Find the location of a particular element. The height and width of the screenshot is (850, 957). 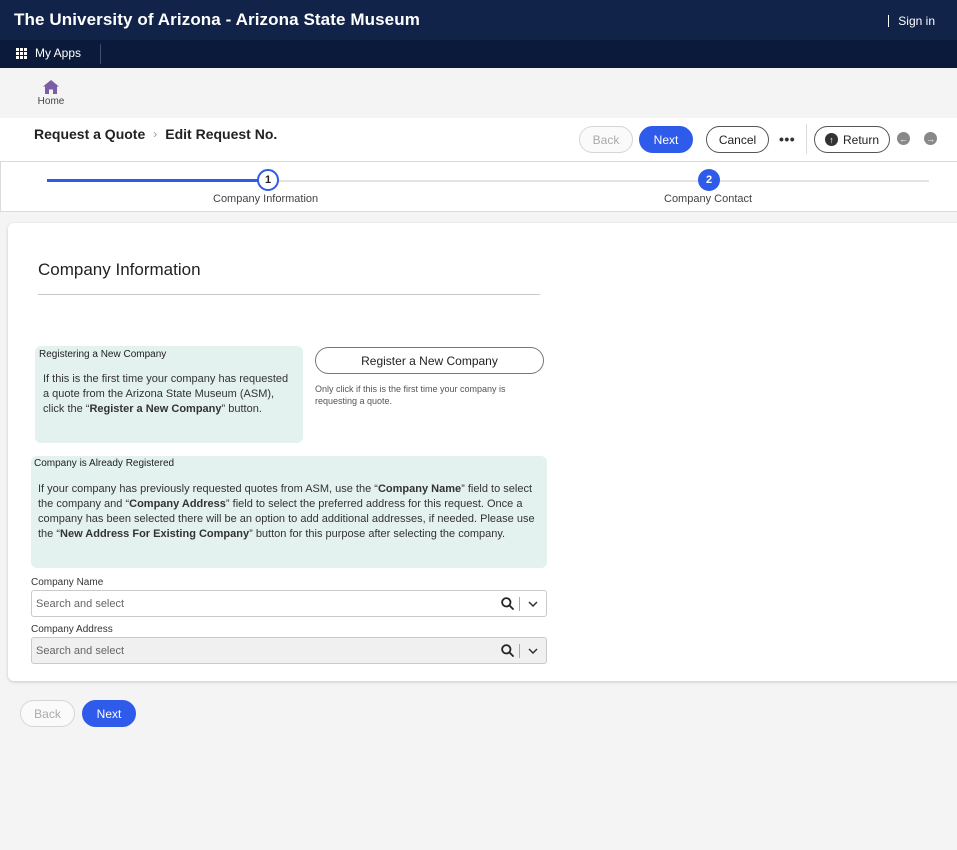

breadcrumb: Request a Quote › Edit Request No. is located at coordinates (155, 134).